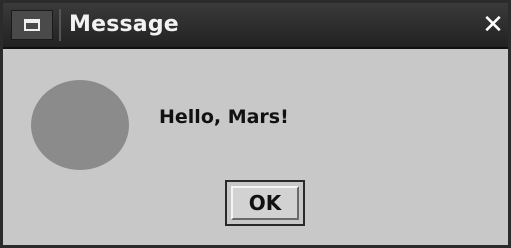  I want to click on ok-button: OK, so click(265, 203).